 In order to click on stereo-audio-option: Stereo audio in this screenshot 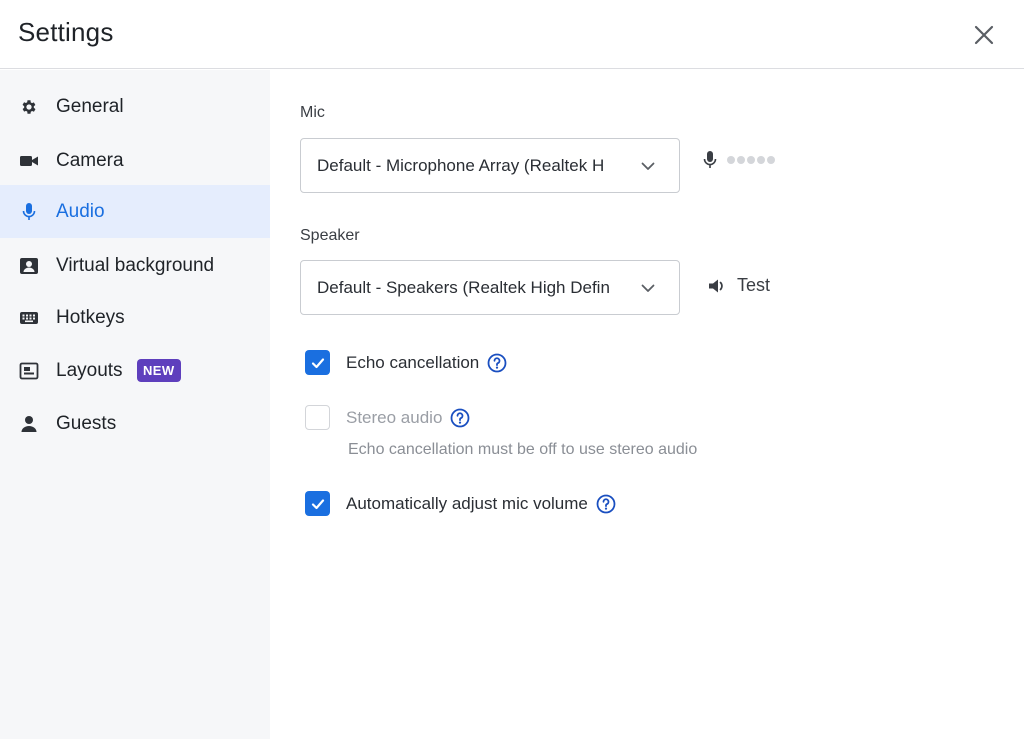, I will do `click(387, 417)`.